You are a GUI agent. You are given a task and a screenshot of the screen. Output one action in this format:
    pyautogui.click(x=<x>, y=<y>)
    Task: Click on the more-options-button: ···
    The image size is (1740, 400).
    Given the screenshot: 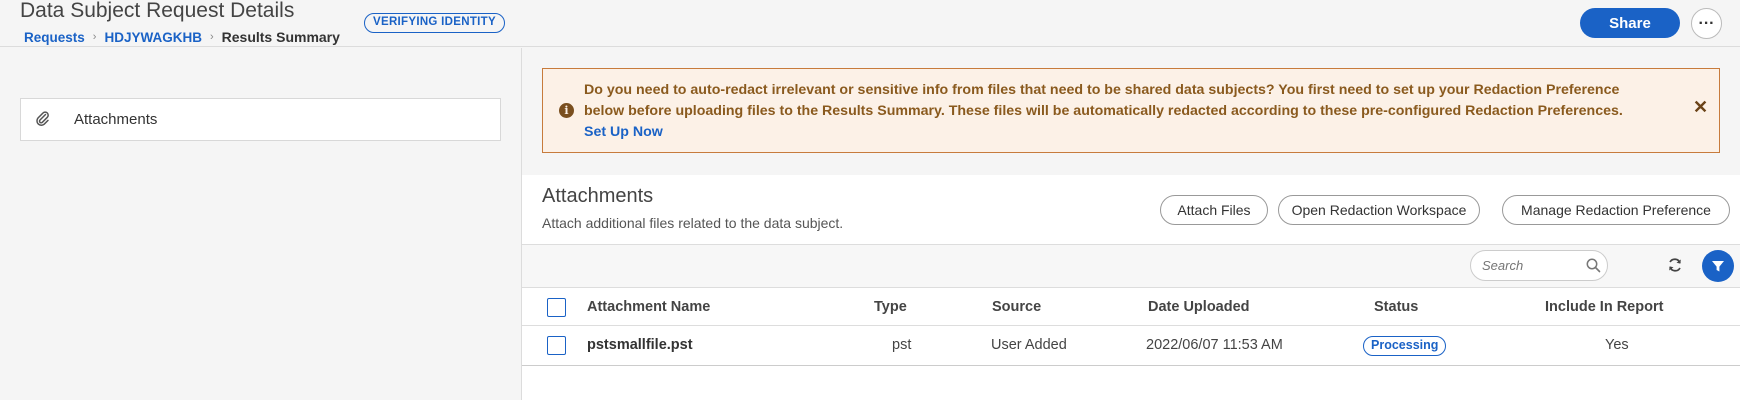 What is the action you would take?
    pyautogui.click(x=1706, y=23)
    